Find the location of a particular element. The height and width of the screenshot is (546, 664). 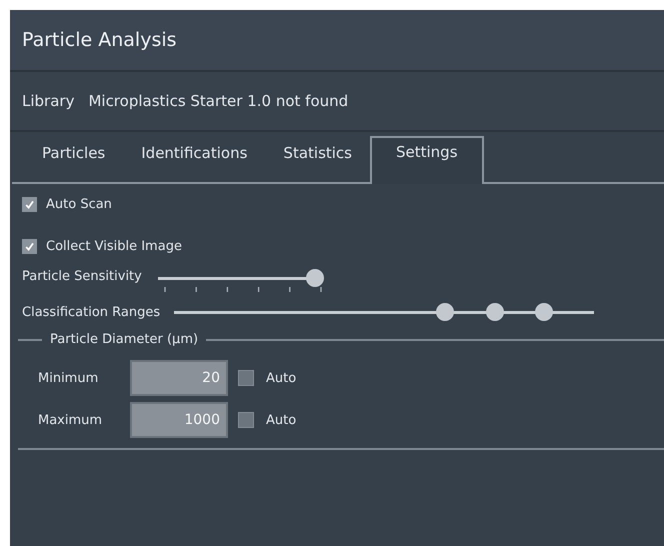

tab: Particles is located at coordinates (68, 160).